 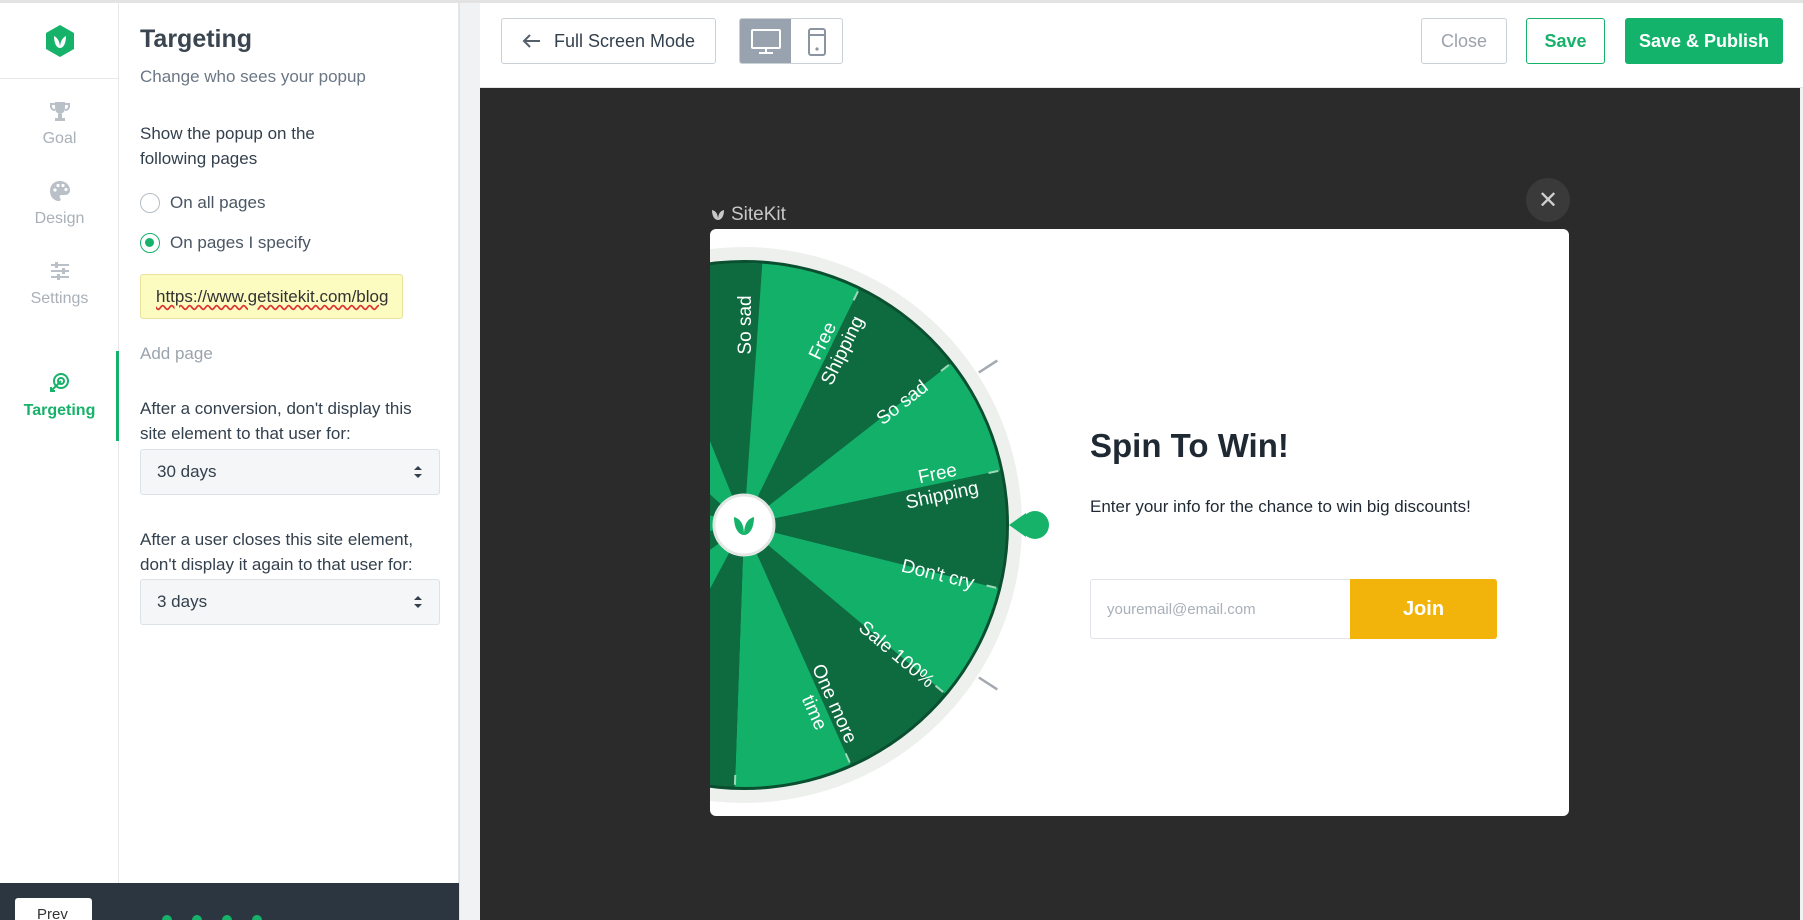 I want to click on pages-question: Show the popup on the following pages, so click(x=227, y=146).